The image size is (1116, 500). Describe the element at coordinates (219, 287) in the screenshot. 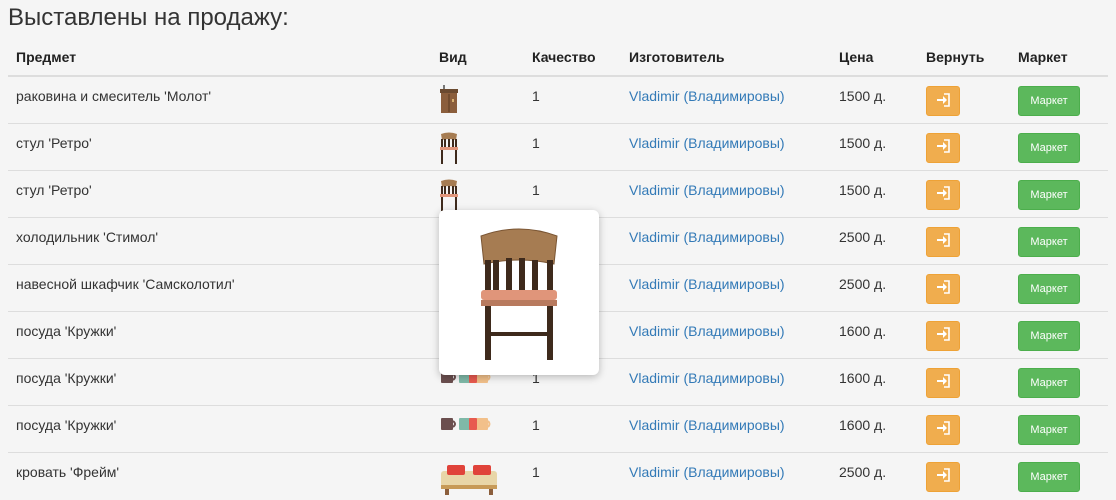

I see `item-name: навесной шкафчик 'Самсколотил'` at that location.